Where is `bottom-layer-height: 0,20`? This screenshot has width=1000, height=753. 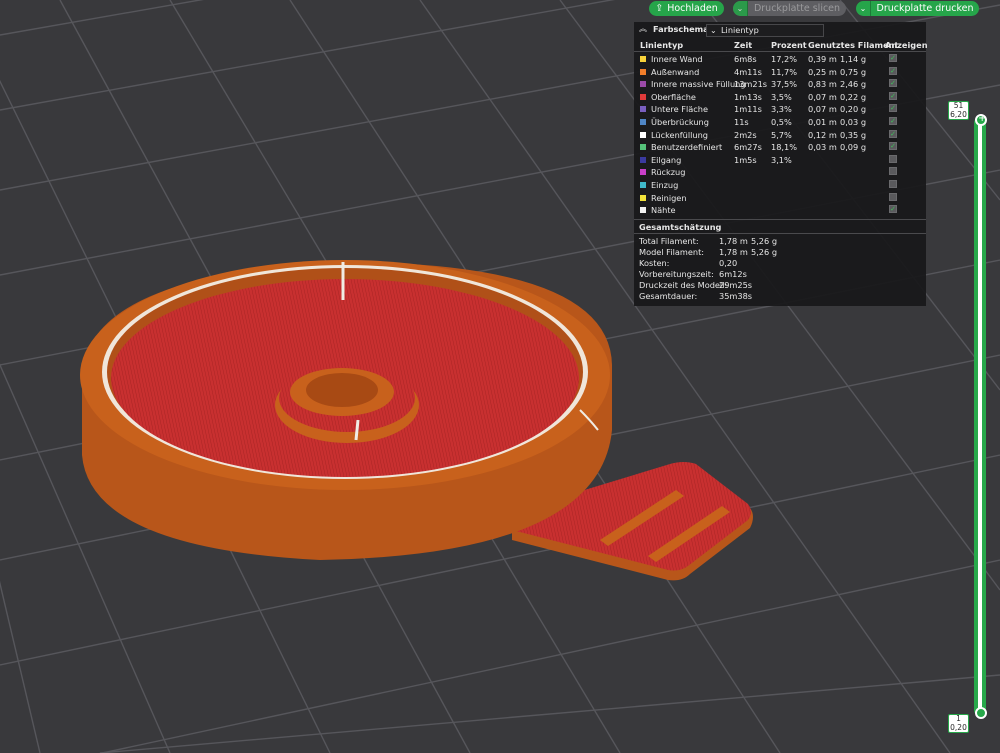
bottom-layer-height: 0,20 is located at coordinates (958, 727).